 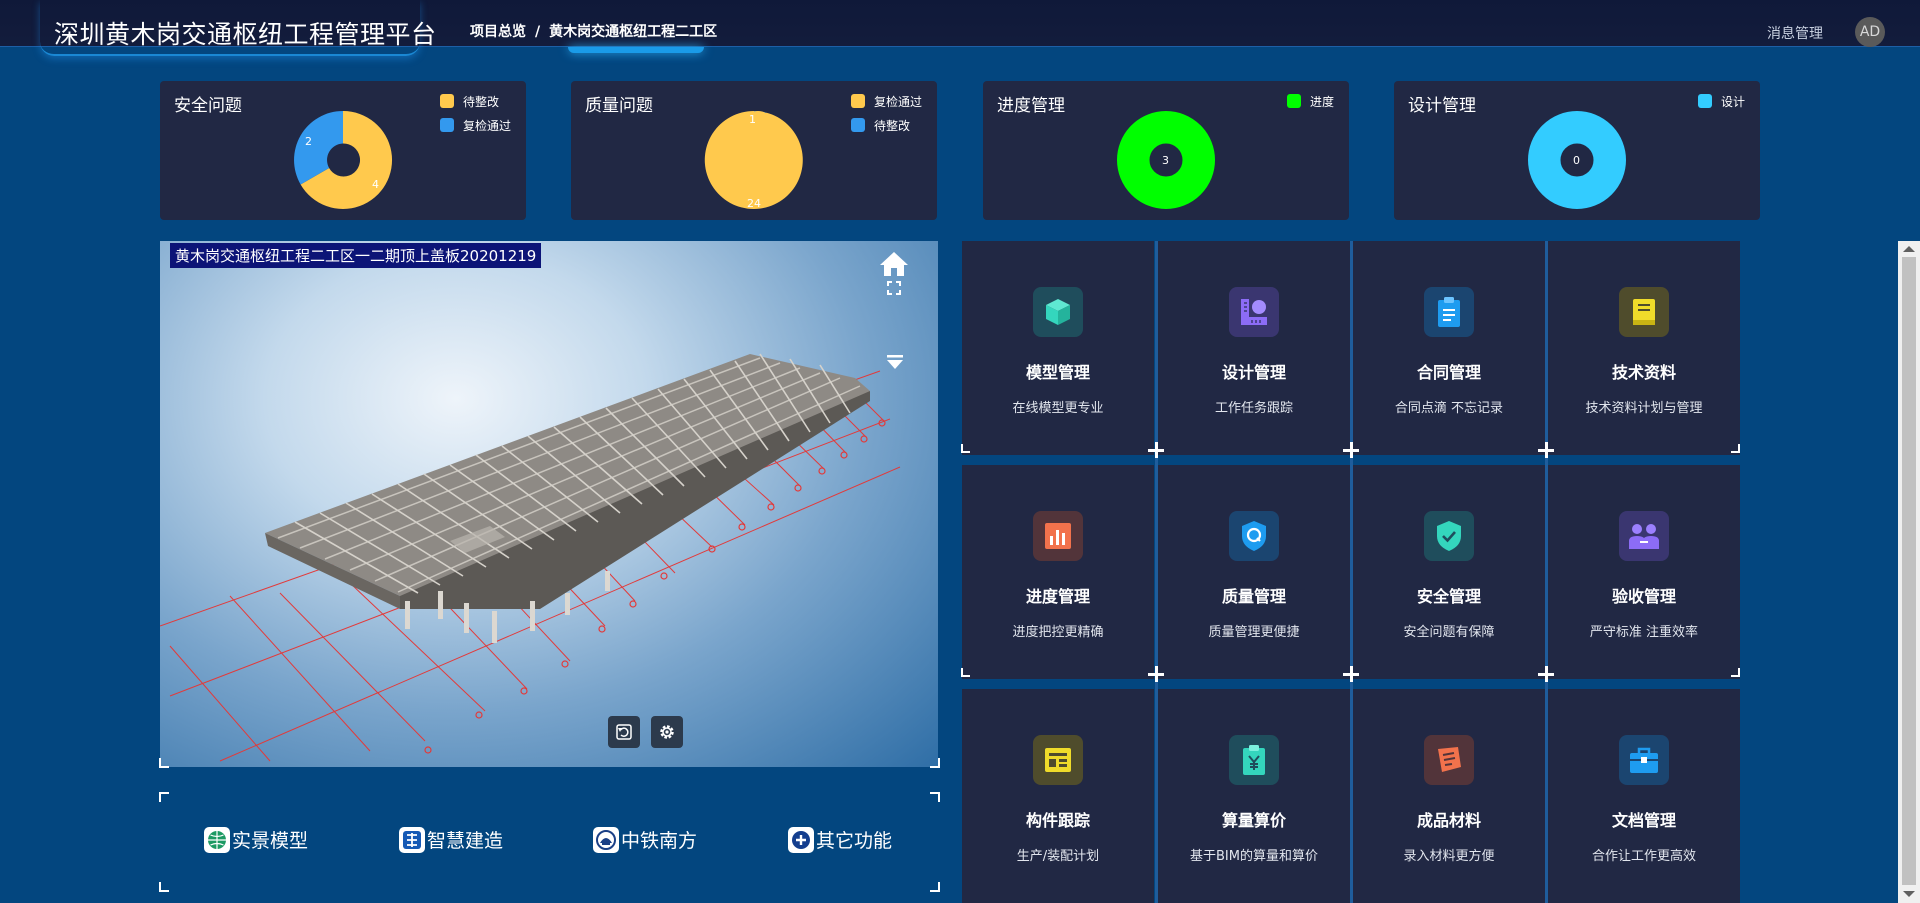 I want to click on module-technical-documents: 技术资料 技术资料计划与管理, so click(x=1644, y=348).